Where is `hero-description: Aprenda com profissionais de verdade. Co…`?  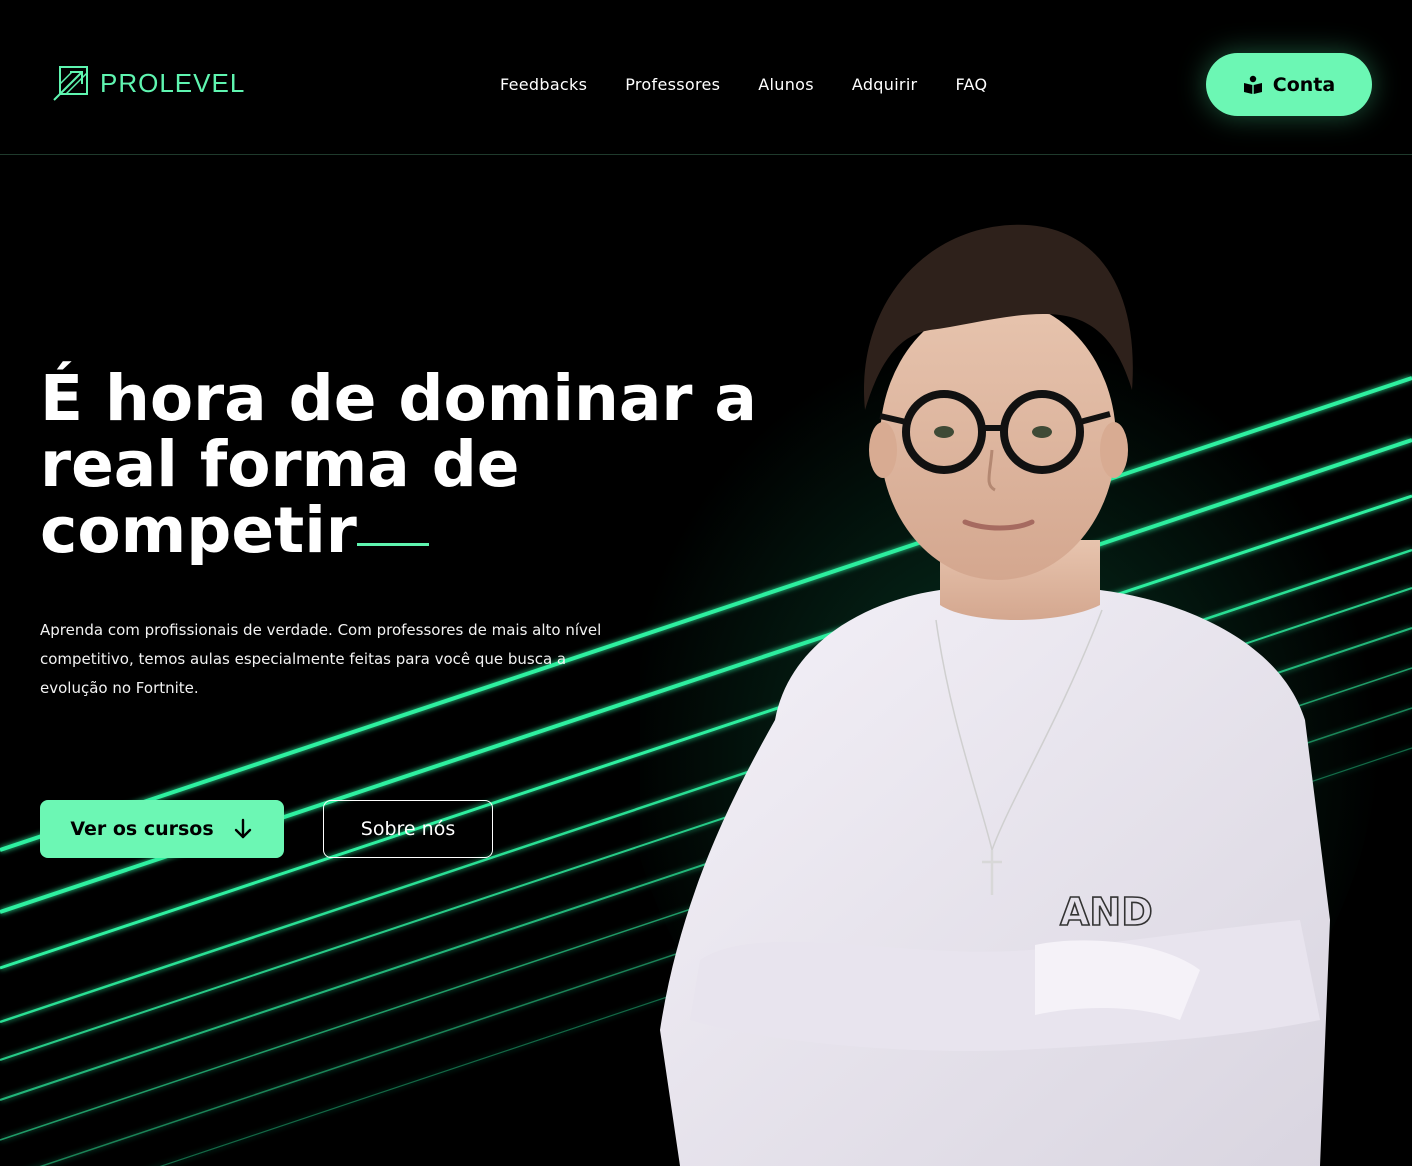 hero-description: Aprenda com profissionais de verdade. Co… is located at coordinates (321, 659).